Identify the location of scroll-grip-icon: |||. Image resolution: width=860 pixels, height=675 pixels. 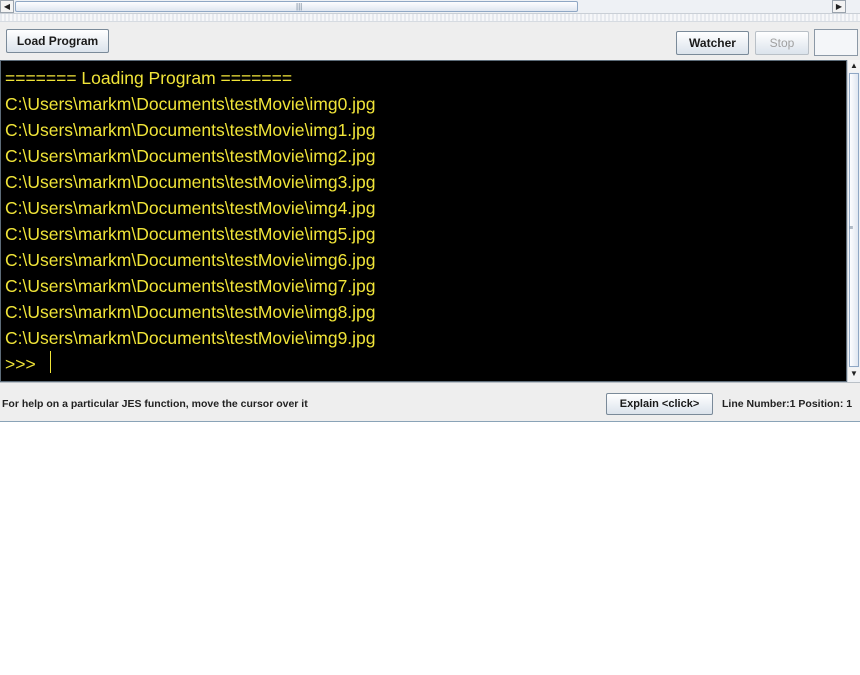
(299, 6).